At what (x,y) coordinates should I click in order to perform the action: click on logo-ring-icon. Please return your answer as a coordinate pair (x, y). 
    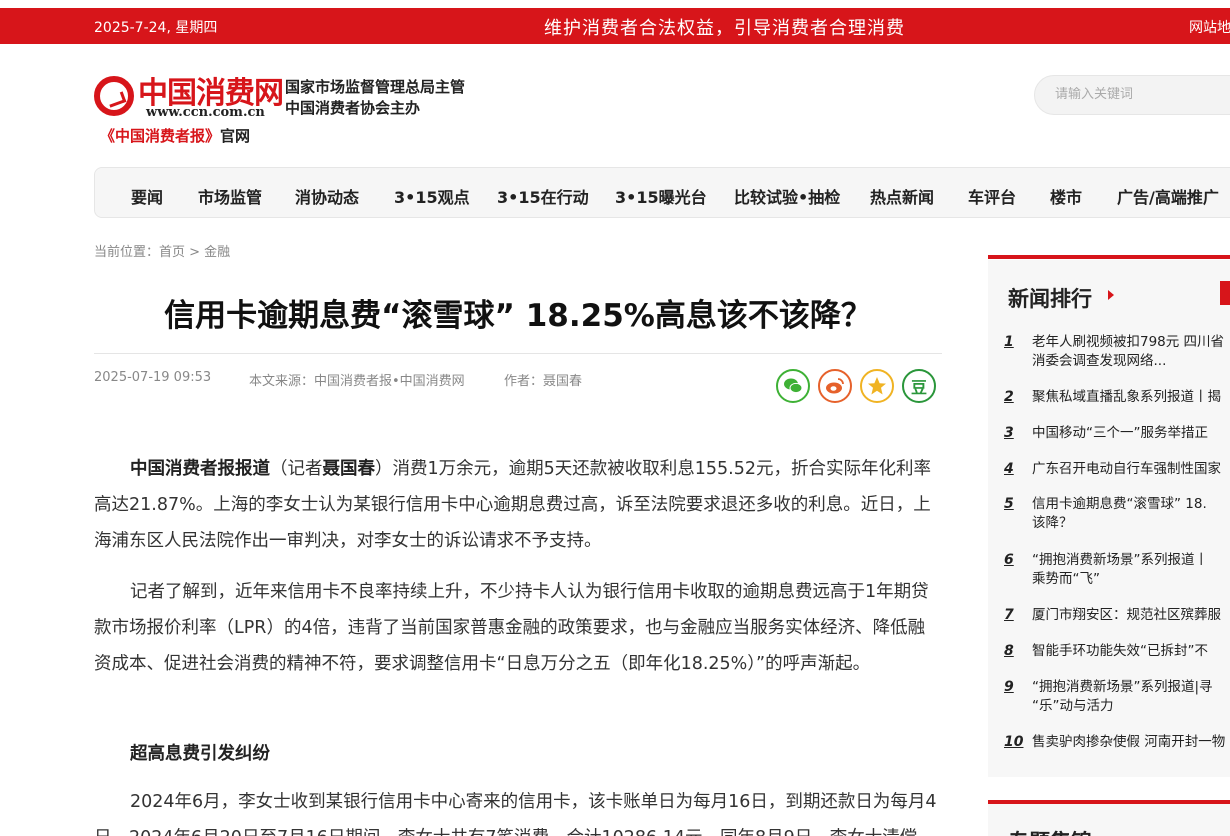
    Looking at the image, I should click on (114, 96).